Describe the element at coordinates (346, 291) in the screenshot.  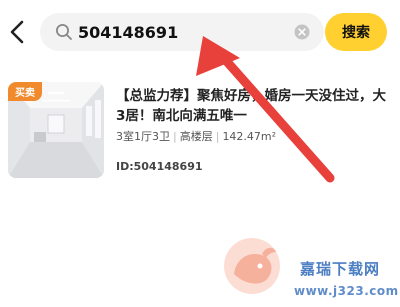
I see `watermark-url: www.j323.com` at that location.